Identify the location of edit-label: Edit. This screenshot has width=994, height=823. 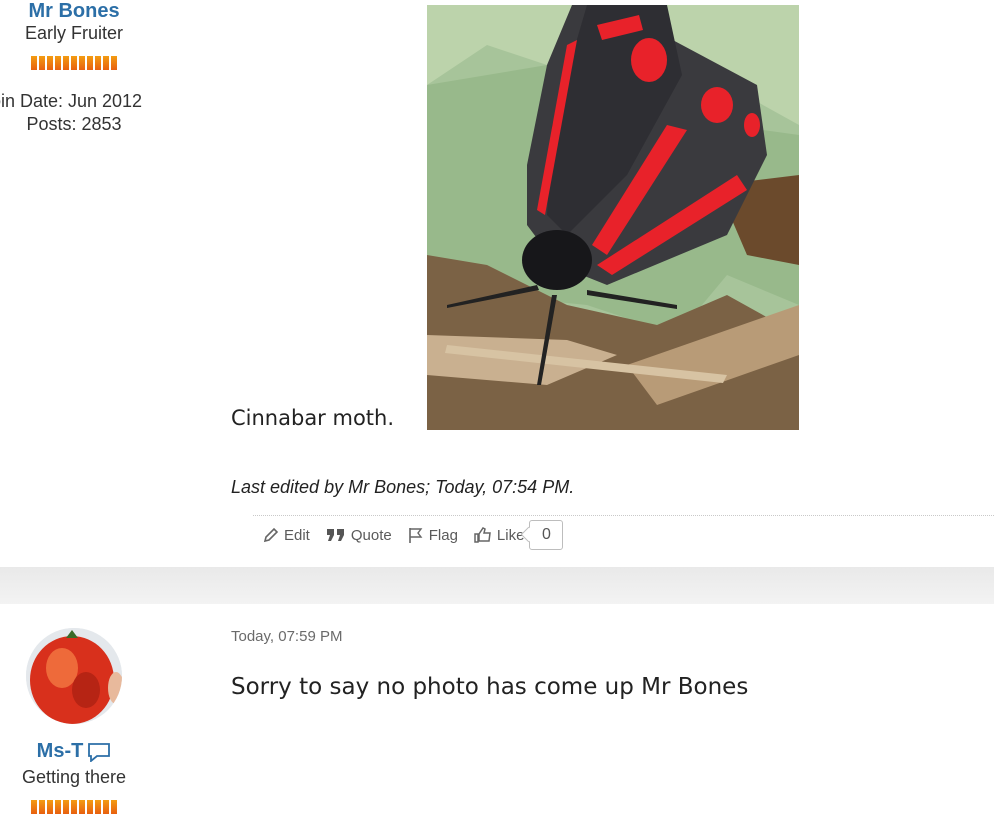
(297, 535).